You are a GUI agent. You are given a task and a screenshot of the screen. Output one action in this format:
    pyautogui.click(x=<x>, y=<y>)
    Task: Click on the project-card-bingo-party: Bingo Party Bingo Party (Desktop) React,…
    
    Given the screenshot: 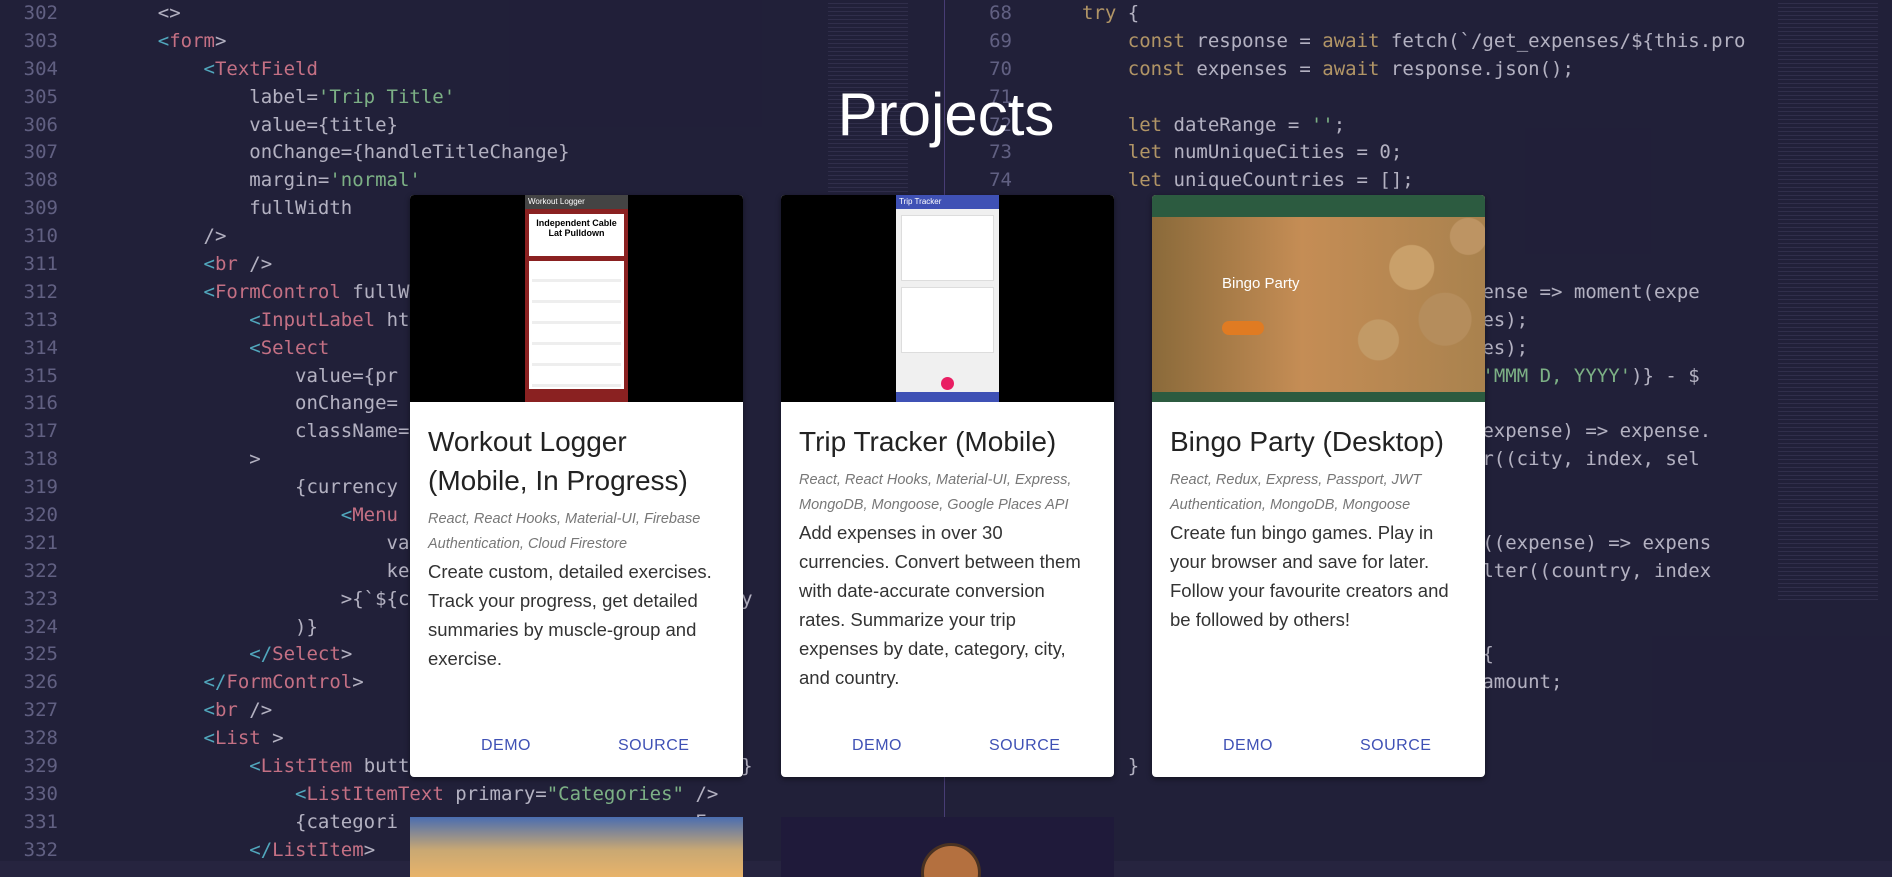 What is the action you would take?
    pyautogui.click(x=1318, y=486)
    